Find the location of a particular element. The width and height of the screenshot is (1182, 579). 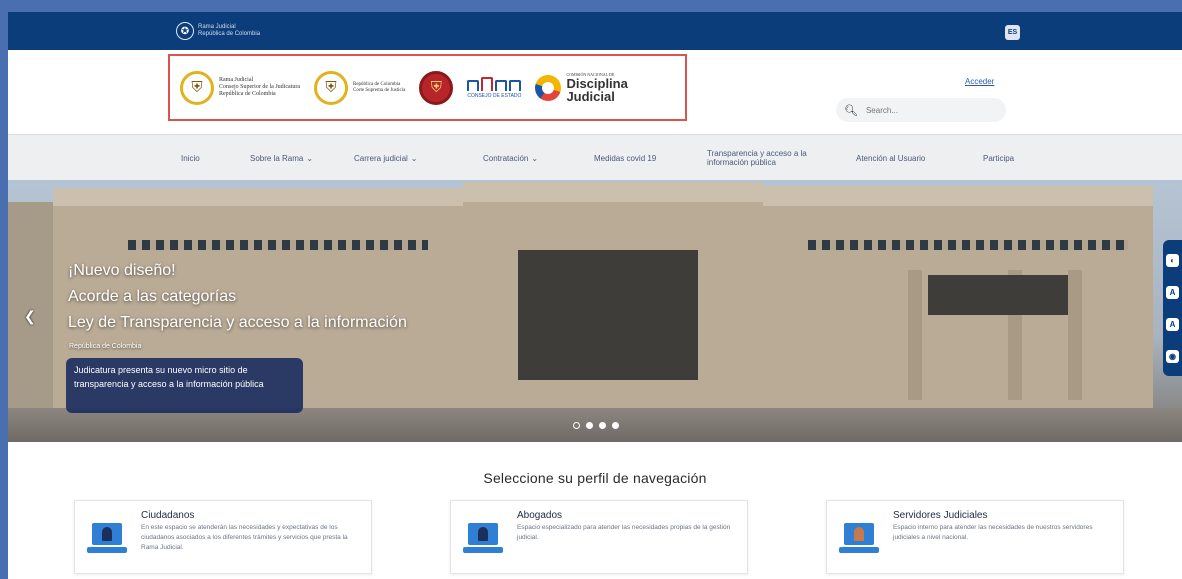

top-bar: ✪ Rama Judicial República de Colombia ES is located at coordinates (595, 31).